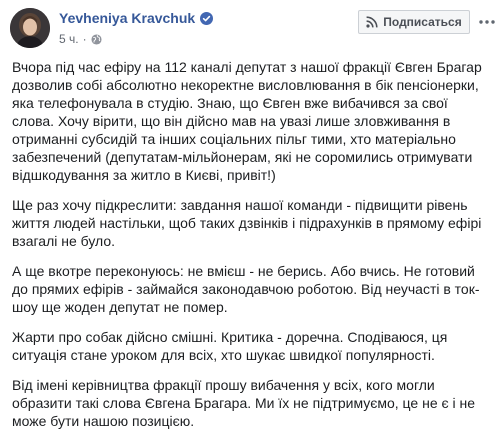 Image resolution: width=500 pixels, height=432 pixels. Describe the element at coordinates (69, 39) in the screenshot. I see `post-timestamp: 5 ч.` at that location.